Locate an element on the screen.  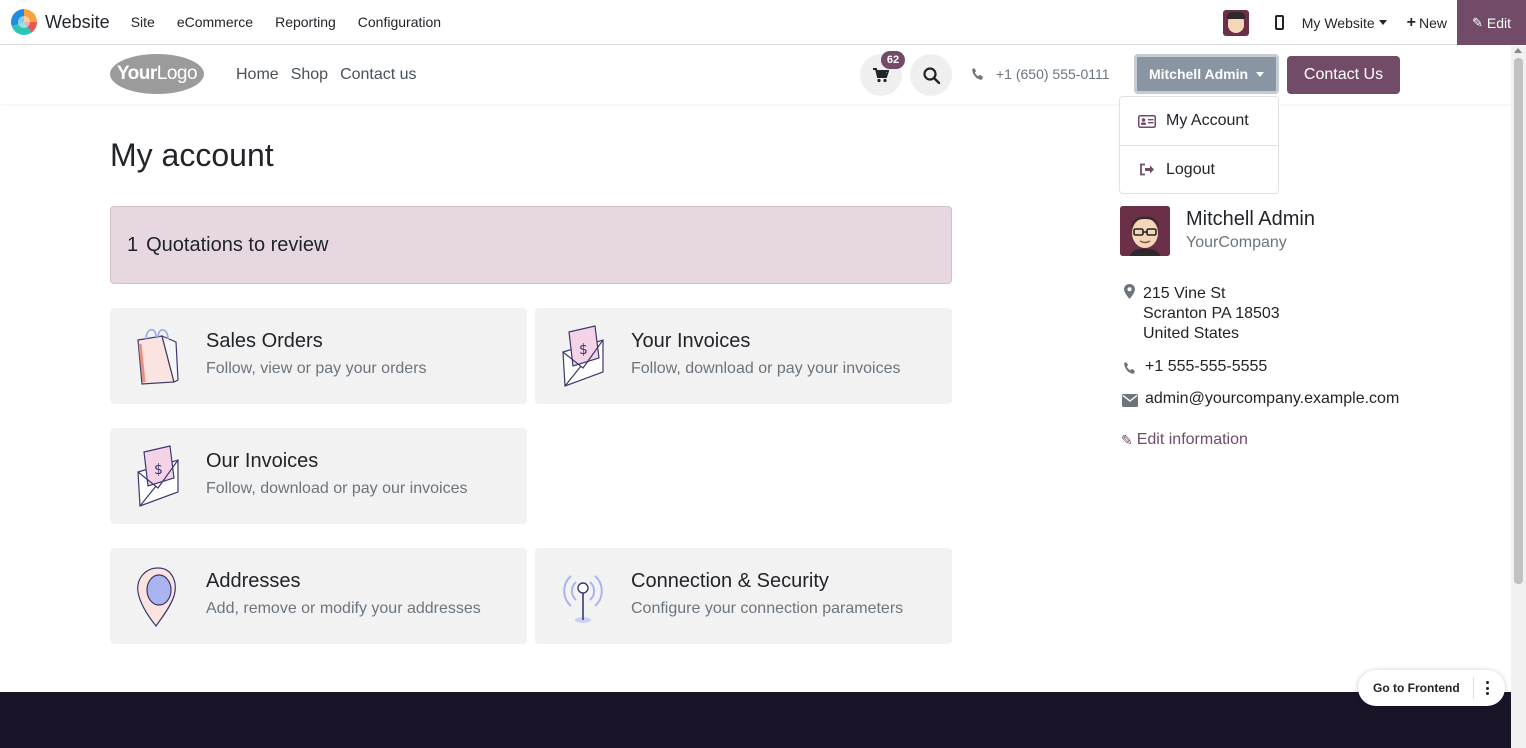
profile-company: YourCompany is located at coordinates (1236, 242).